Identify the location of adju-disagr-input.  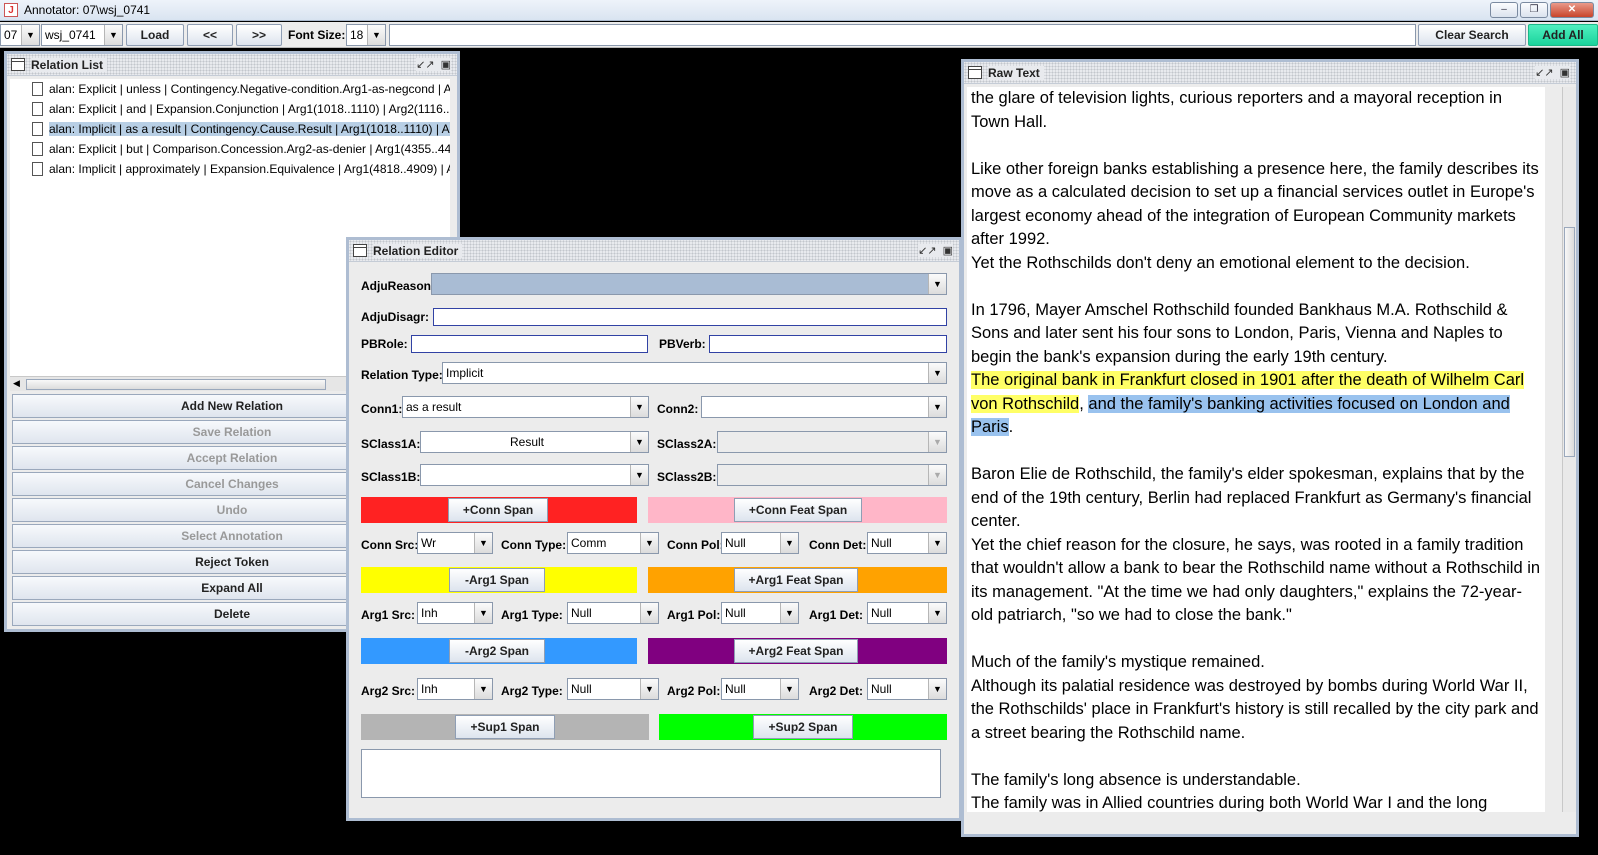
(690, 317).